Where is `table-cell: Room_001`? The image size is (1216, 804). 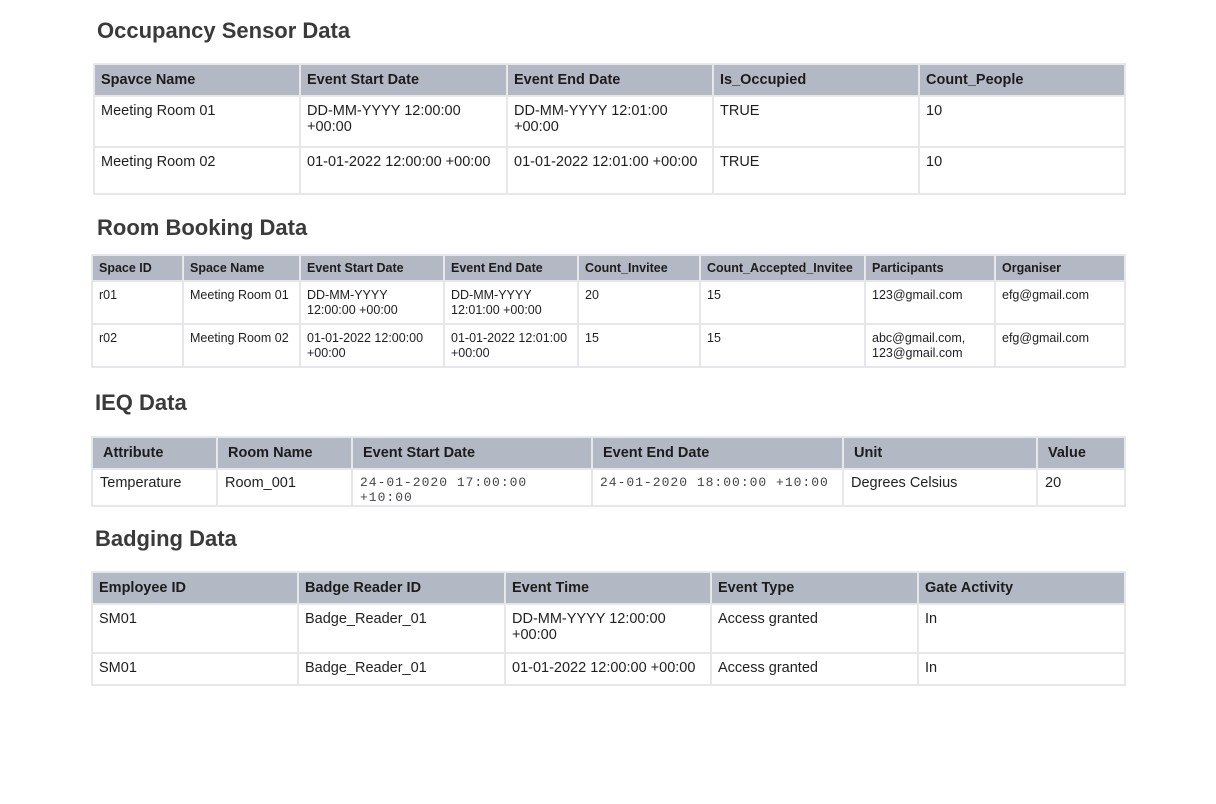 table-cell: Room_001 is located at coordinates (284, 487).